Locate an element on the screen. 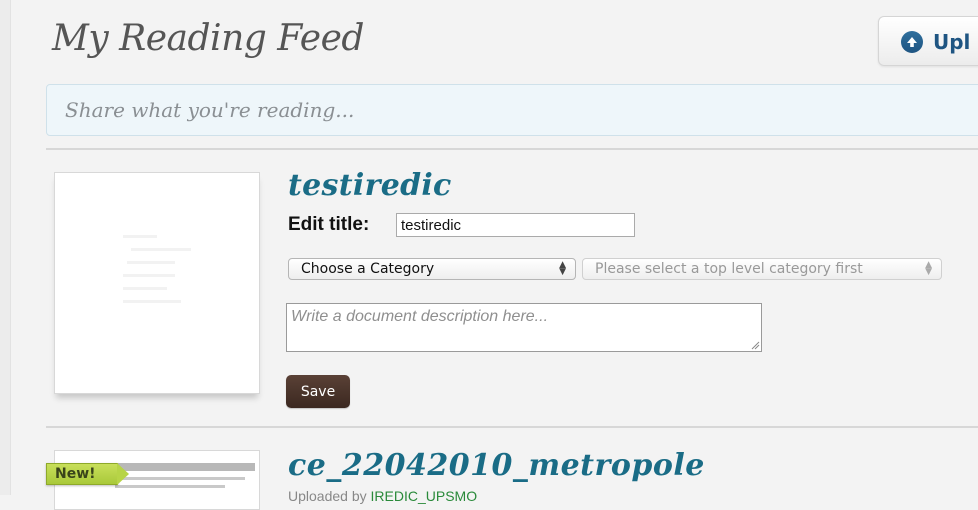  thumbnail-page-lines is located at coordinates (157, 274).